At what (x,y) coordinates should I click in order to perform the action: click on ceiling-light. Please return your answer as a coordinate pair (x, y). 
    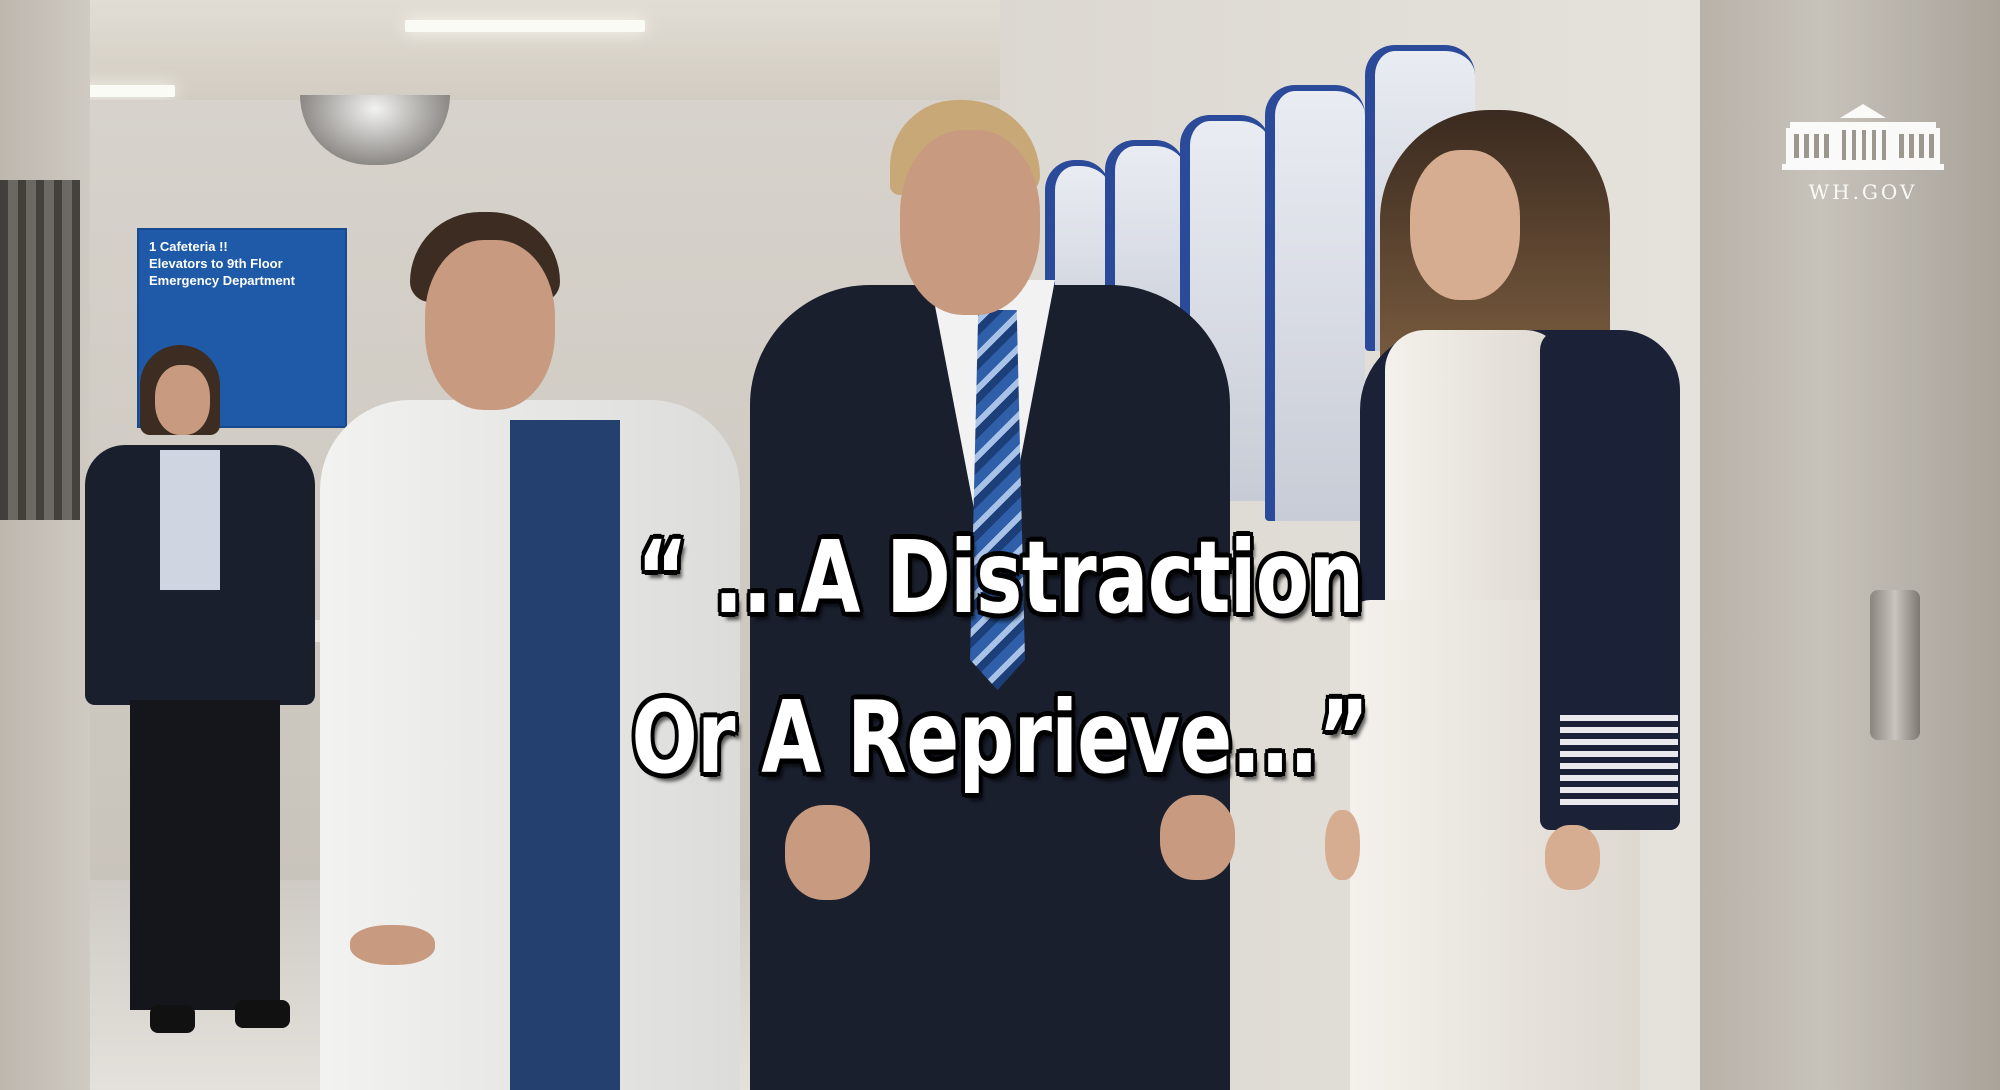
    Looking at the image, I should click on (525, 26).